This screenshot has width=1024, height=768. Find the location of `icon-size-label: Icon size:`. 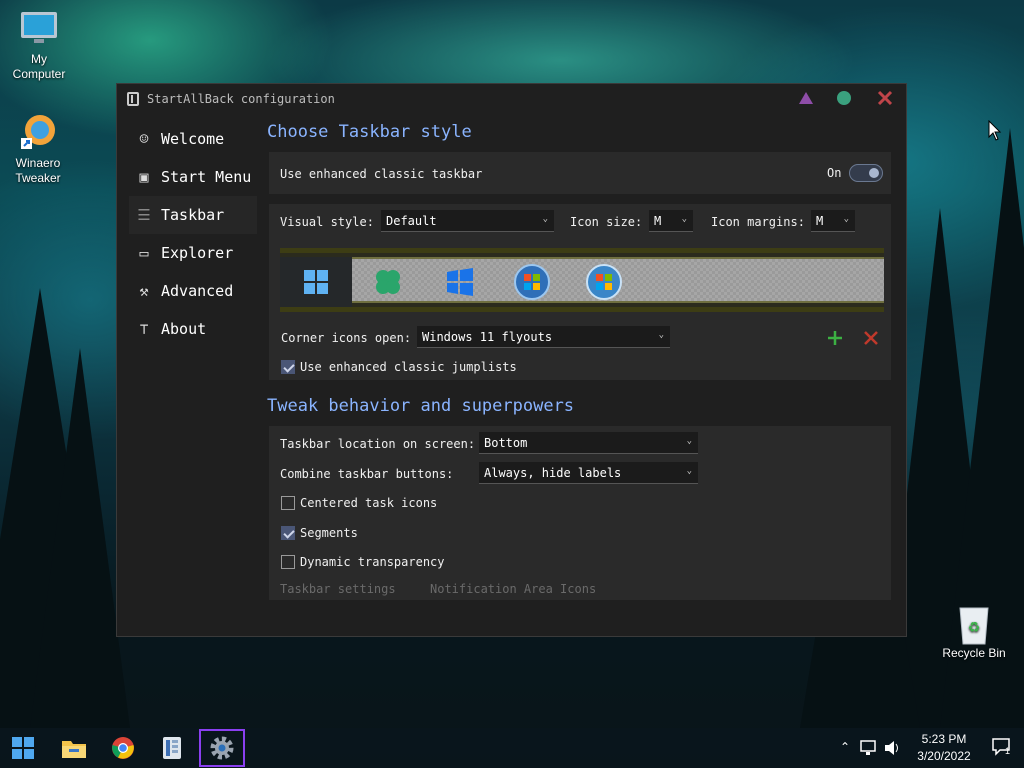

icon-size-label: Icon size: is located at coordinates (606, 222).